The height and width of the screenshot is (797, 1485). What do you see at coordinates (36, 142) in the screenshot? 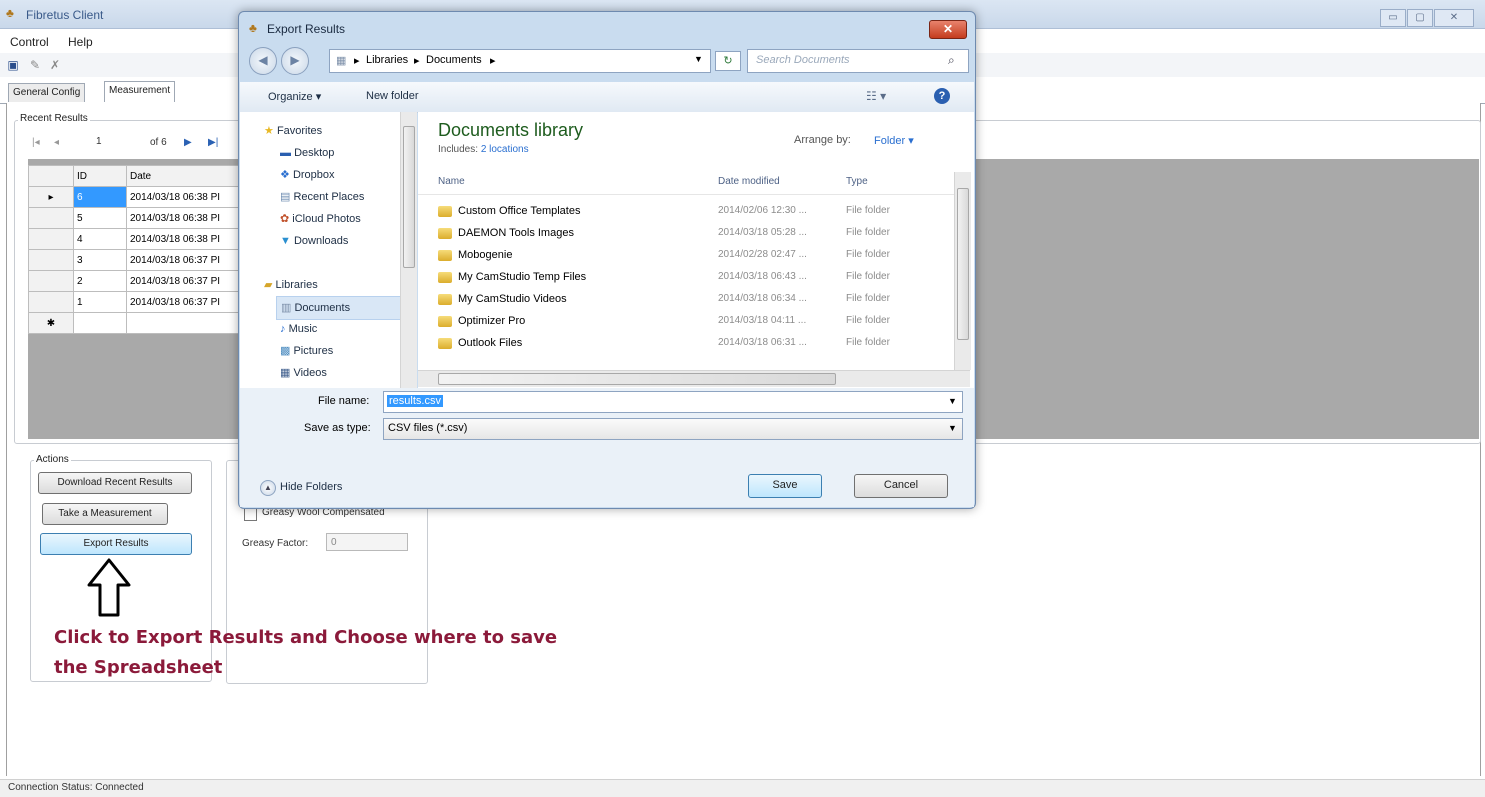
I see `nav-first-icon: |◂` at bounding box center [36, 142].